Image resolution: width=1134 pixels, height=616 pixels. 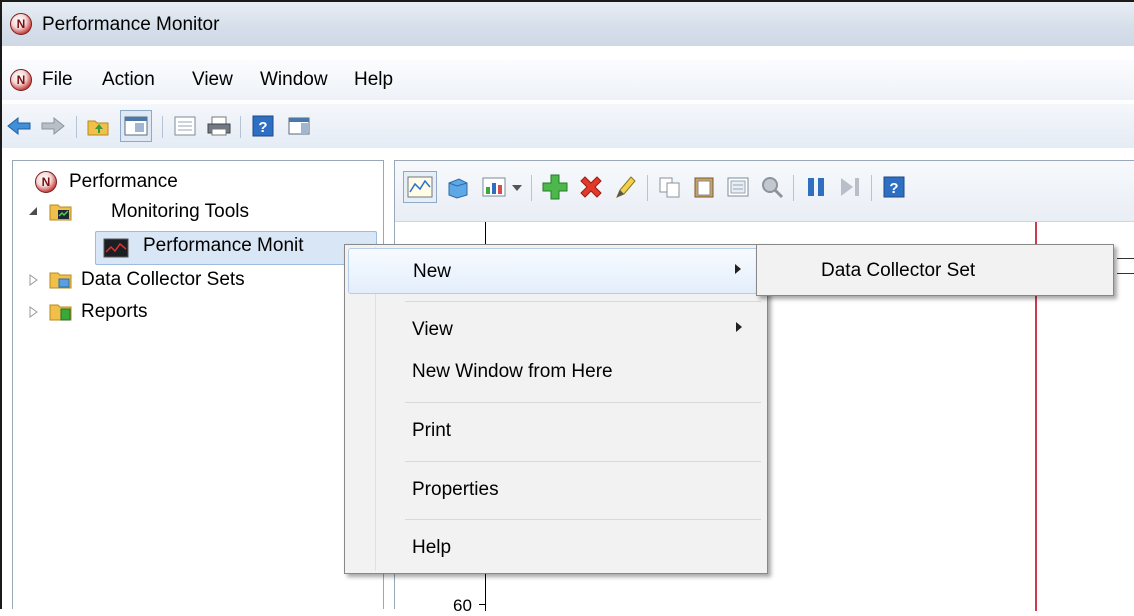 I want to click on zoom-icon, so click(x=772, y=187).